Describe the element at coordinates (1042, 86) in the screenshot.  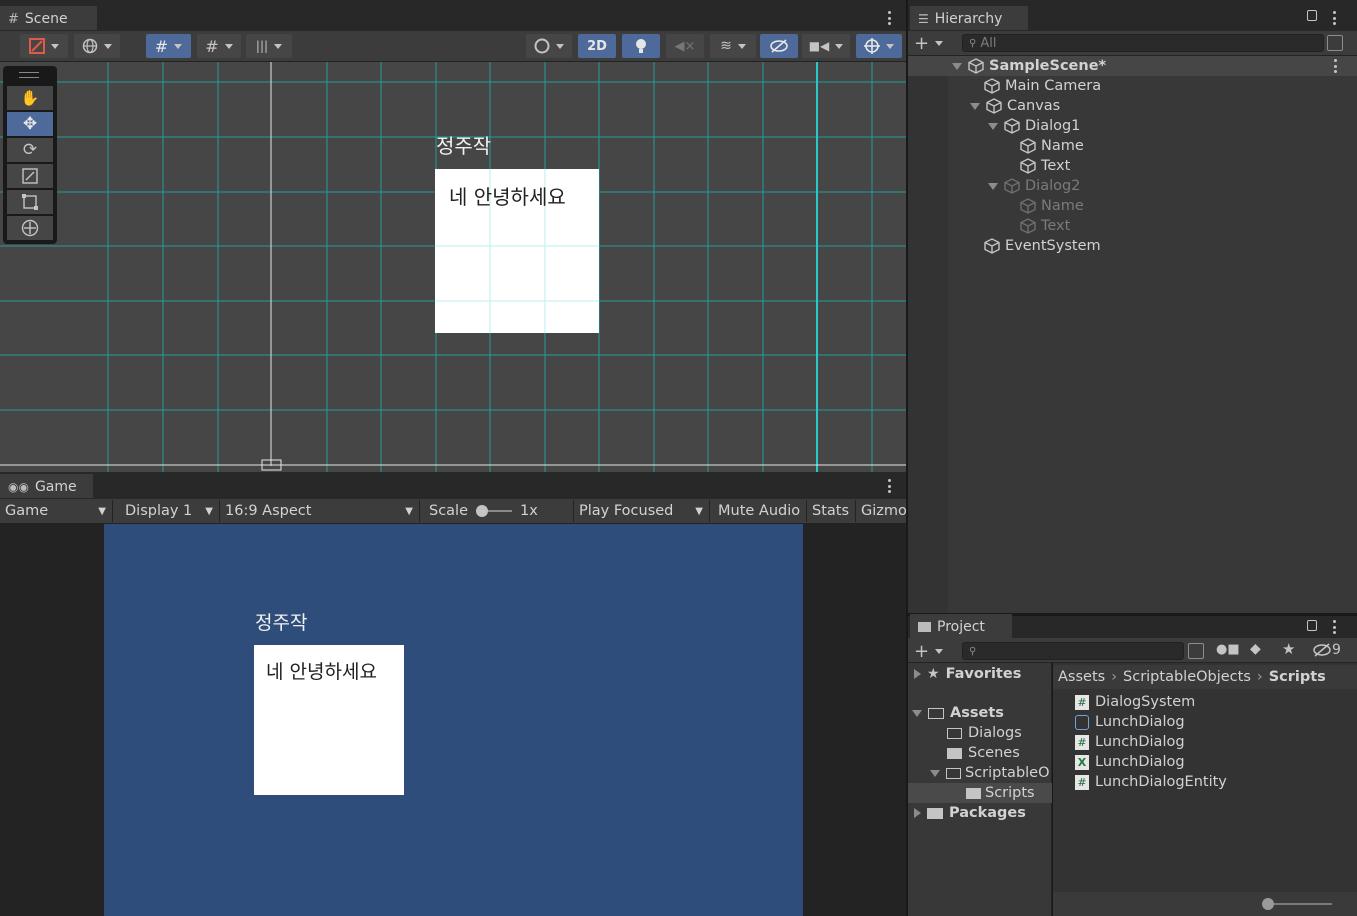
I see `hierarchy-item: Main Camera` at that location.